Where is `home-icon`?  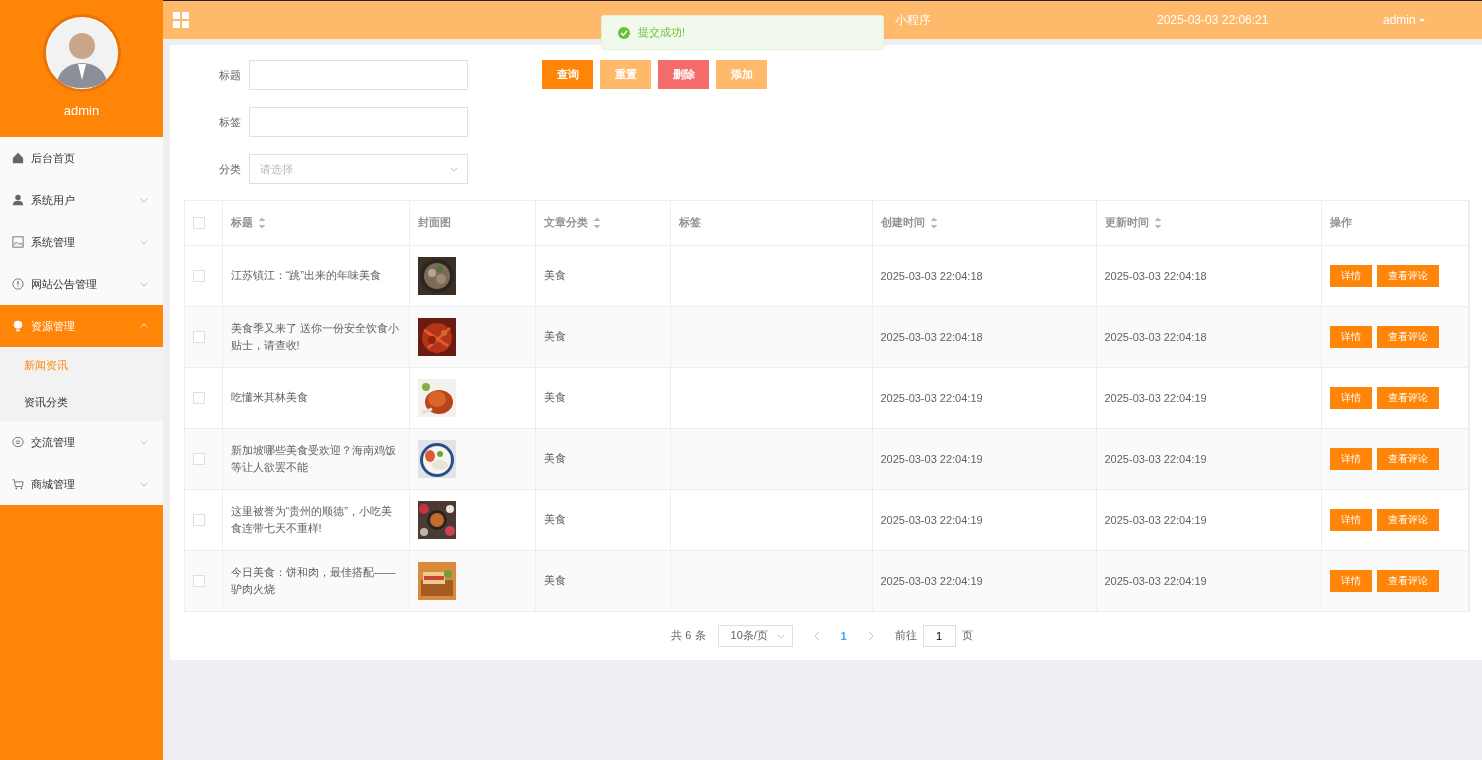 home-icon is located at coordinates (18, 158).